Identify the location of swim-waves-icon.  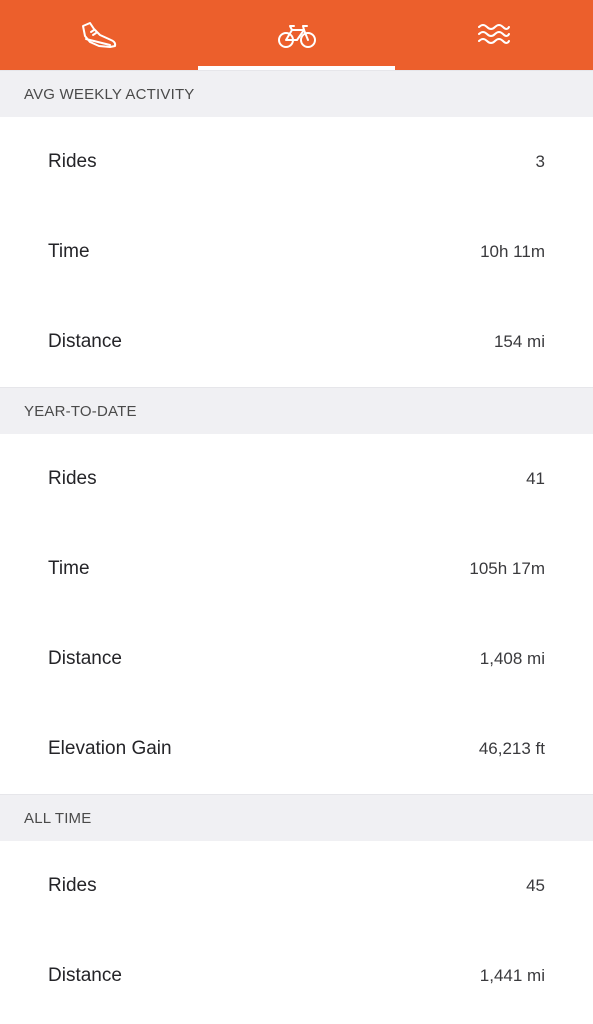
(494, 35).